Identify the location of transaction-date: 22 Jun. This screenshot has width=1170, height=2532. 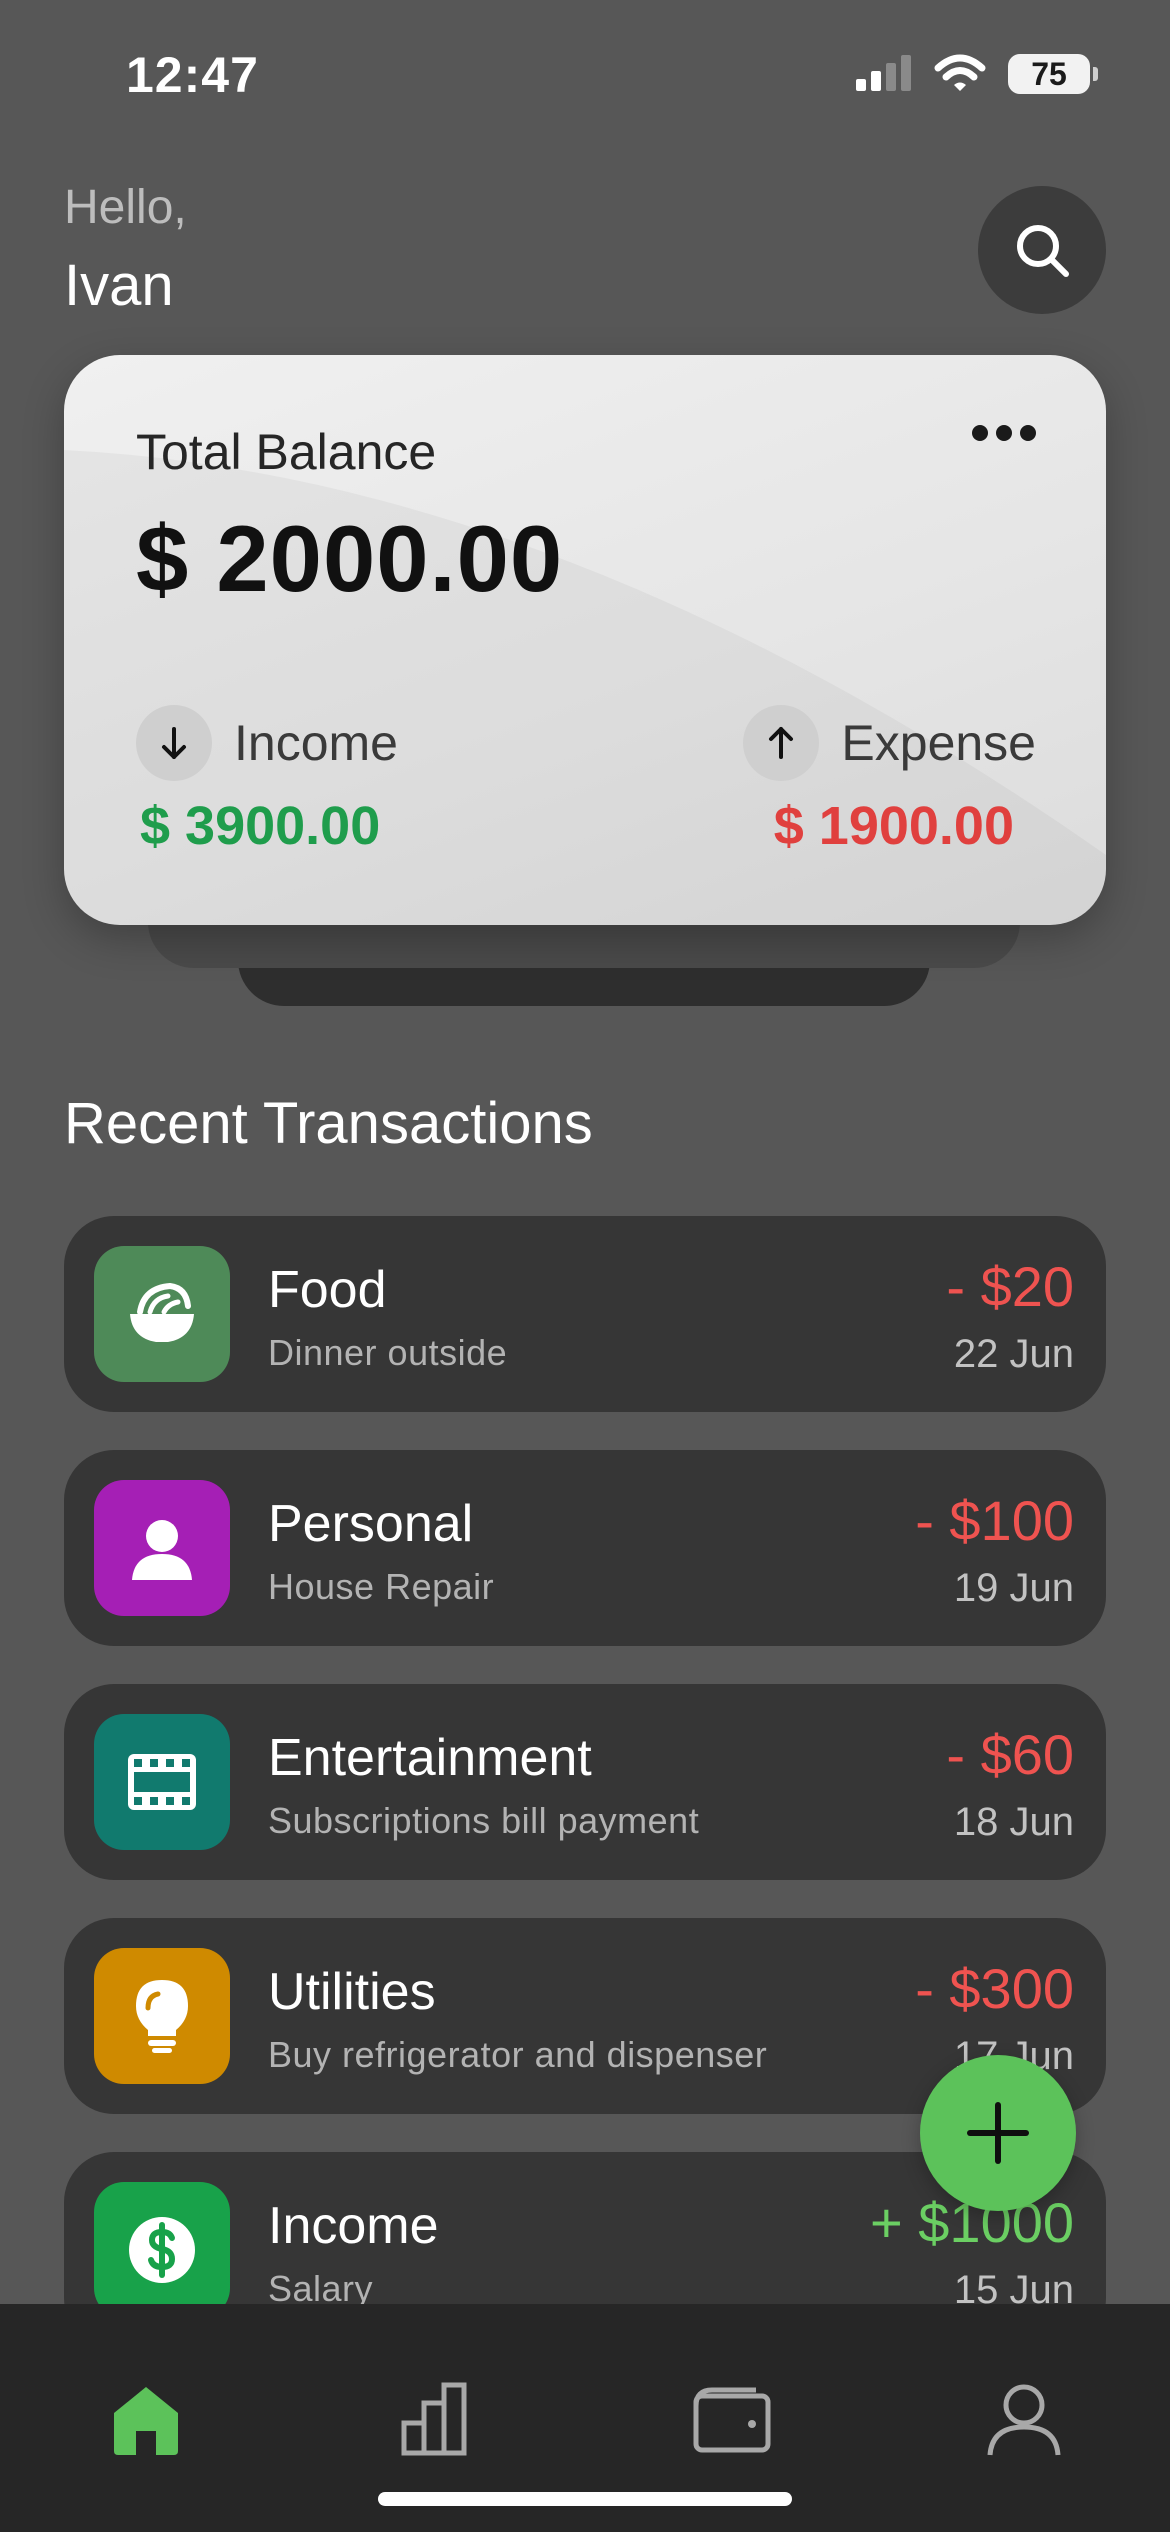
(1013, 1354).